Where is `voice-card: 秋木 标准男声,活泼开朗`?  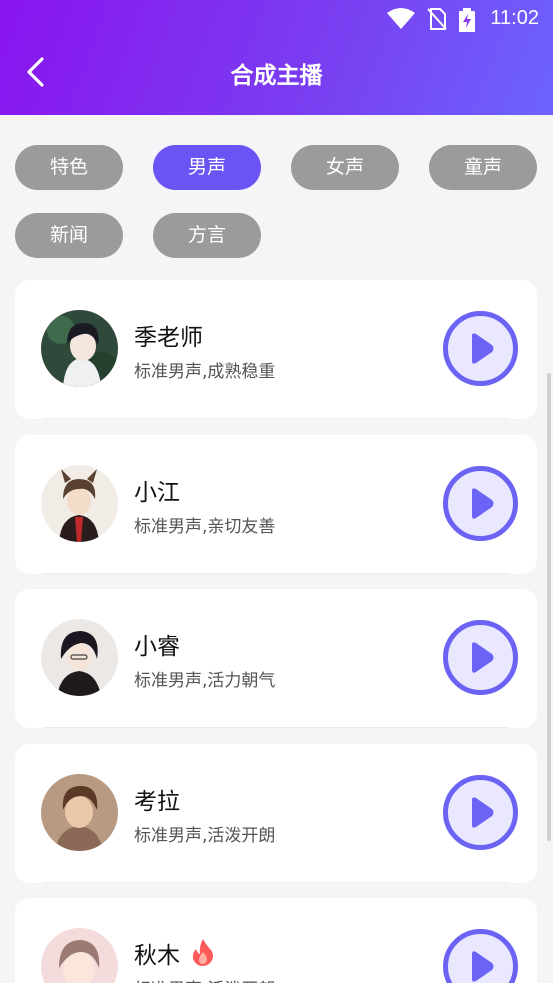
voice-card: 秋木 标准男声,活泼开朗 is located at coordinates (276, 940).